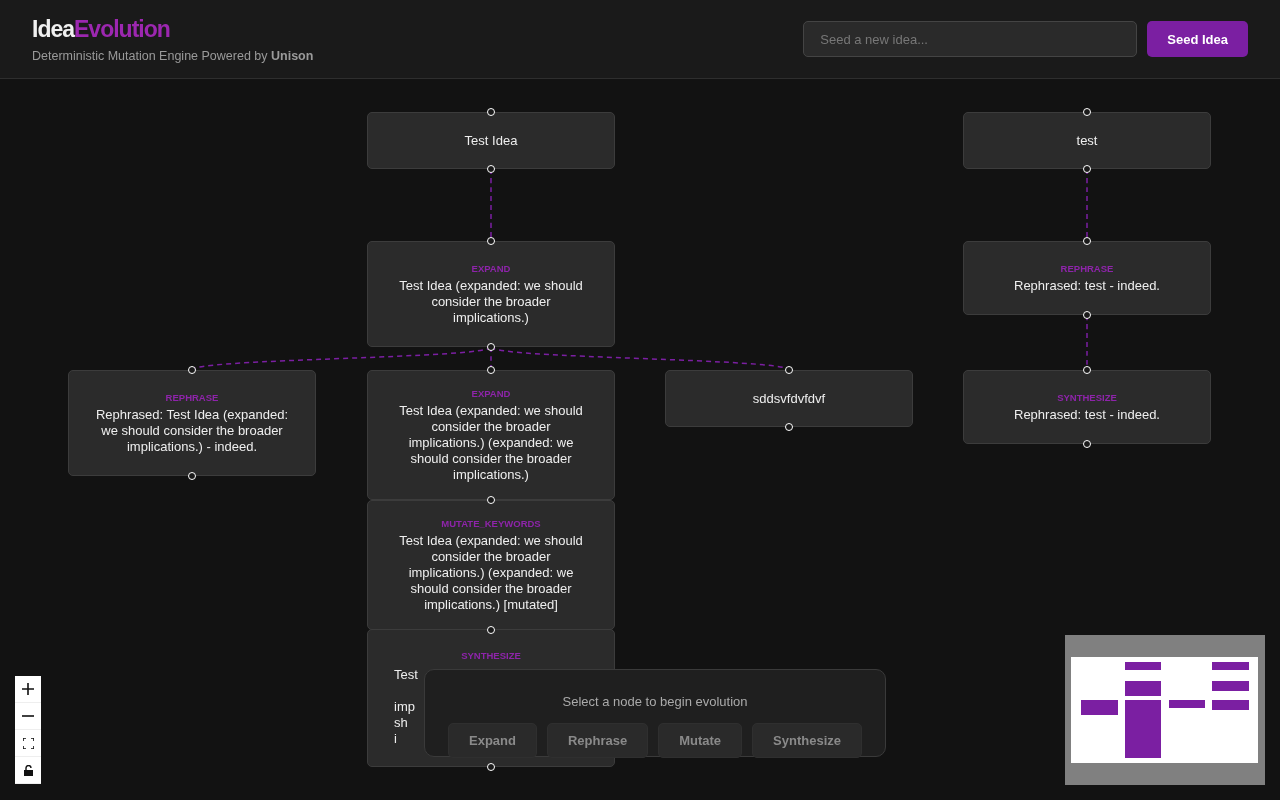 The width and height of the screenshot is (1280, 800). I want to click on node-text: imp, so click(404, 706).